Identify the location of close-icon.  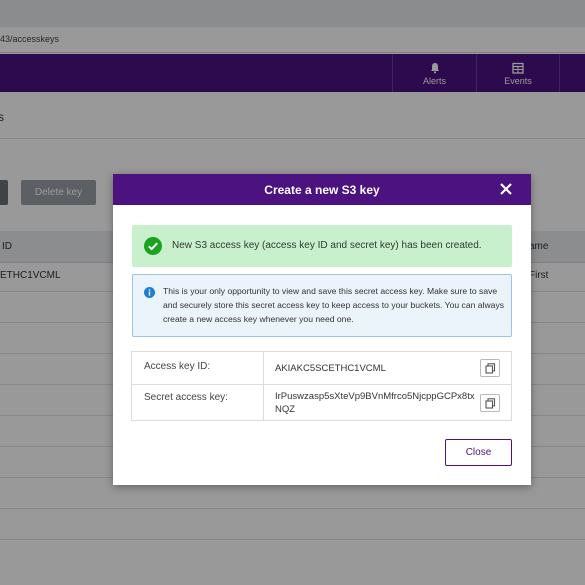
(506, 189).